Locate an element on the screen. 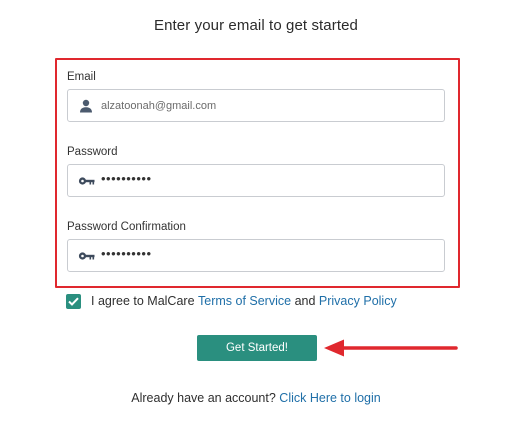 The image size is (512, 425). annotation-arrow-icon is located at coordinates (391, 348).